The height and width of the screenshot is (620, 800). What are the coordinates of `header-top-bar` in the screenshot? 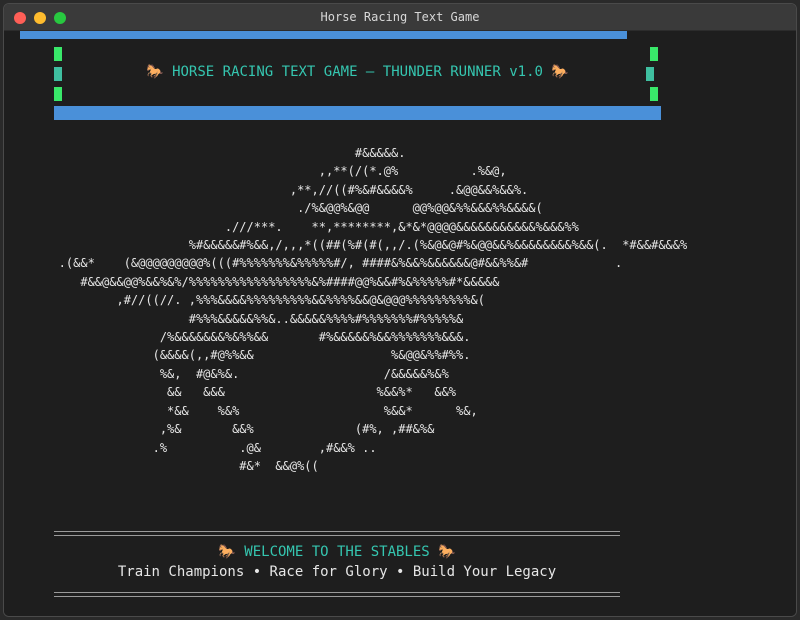 It's located at (323, 35).